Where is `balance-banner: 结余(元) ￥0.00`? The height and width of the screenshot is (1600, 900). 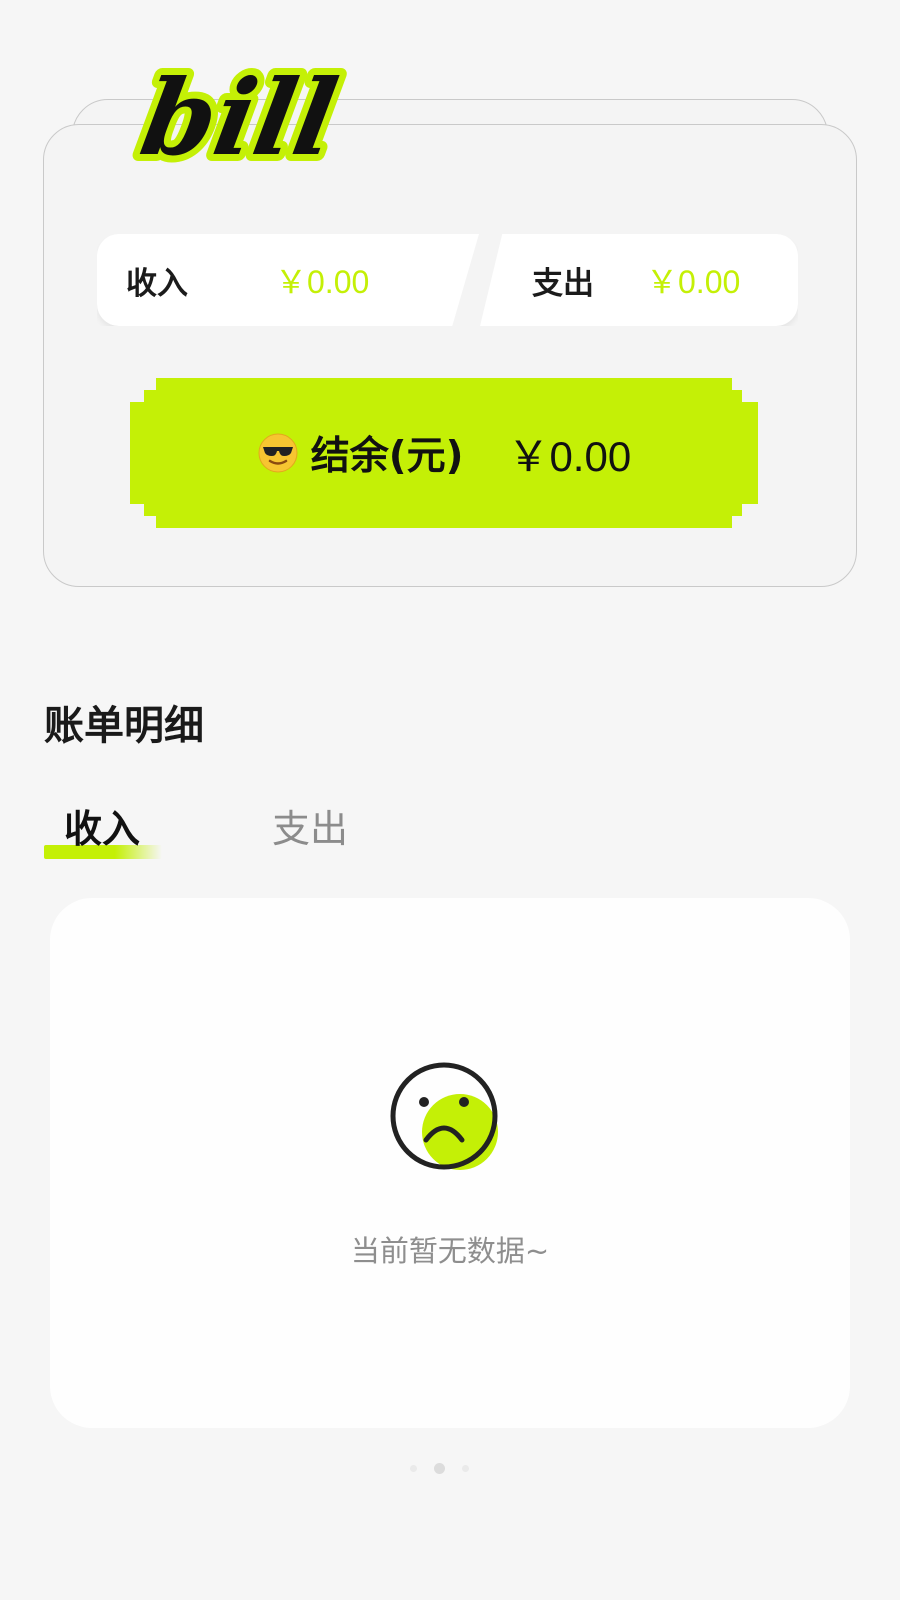 balance-banner: 结余(元) ￥0.00 is located at coordinates (444, 453).